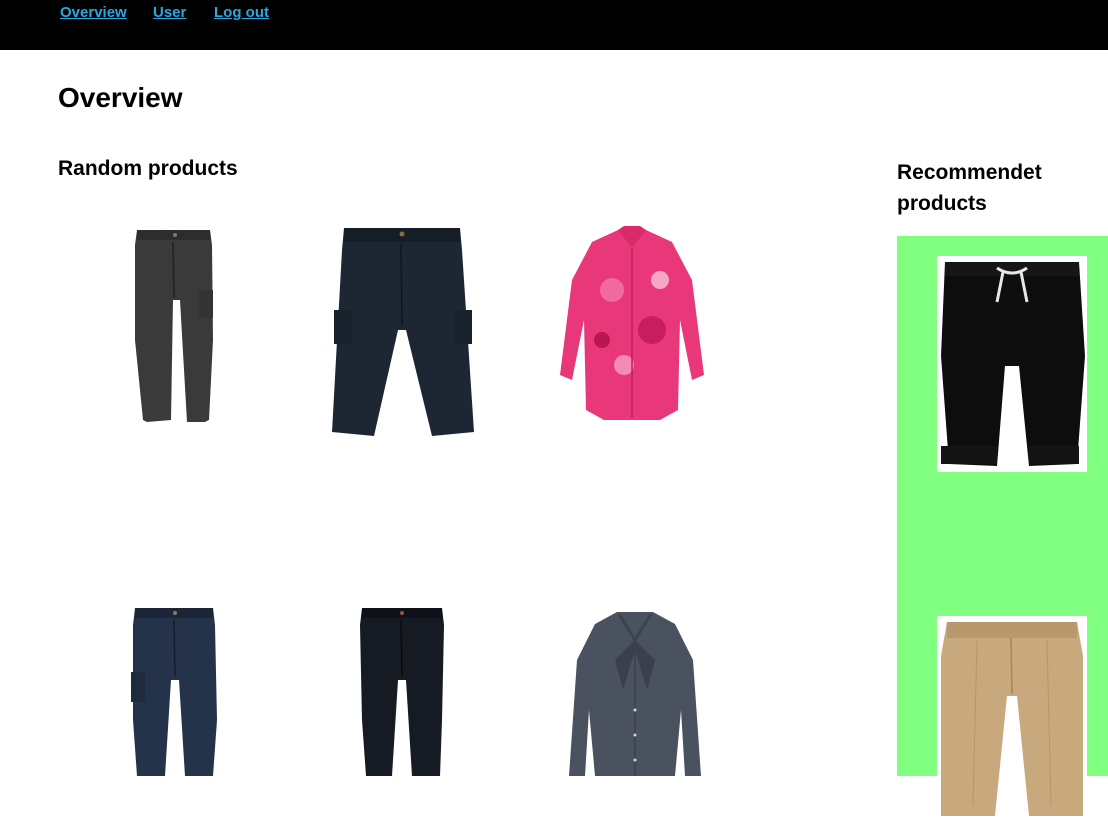 The image size is (1108, 840). I want to click on random-products-heading: Random products, so click(148, 168).